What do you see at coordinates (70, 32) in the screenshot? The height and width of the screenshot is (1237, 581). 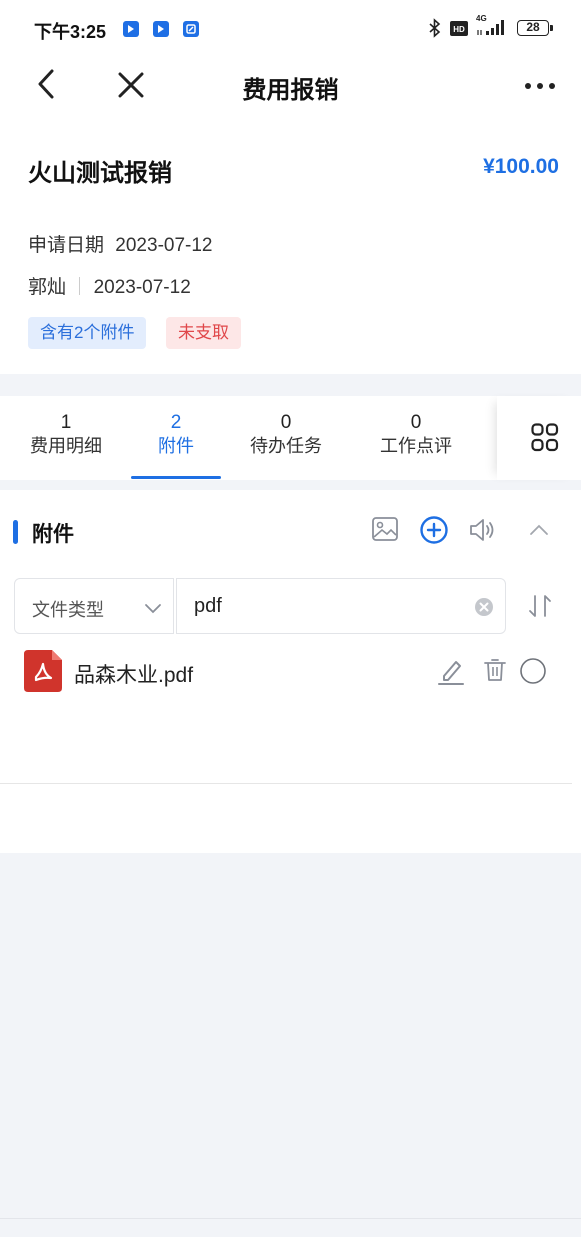 I see `status-time: 下午3:25` at bounding box center [70, 32].